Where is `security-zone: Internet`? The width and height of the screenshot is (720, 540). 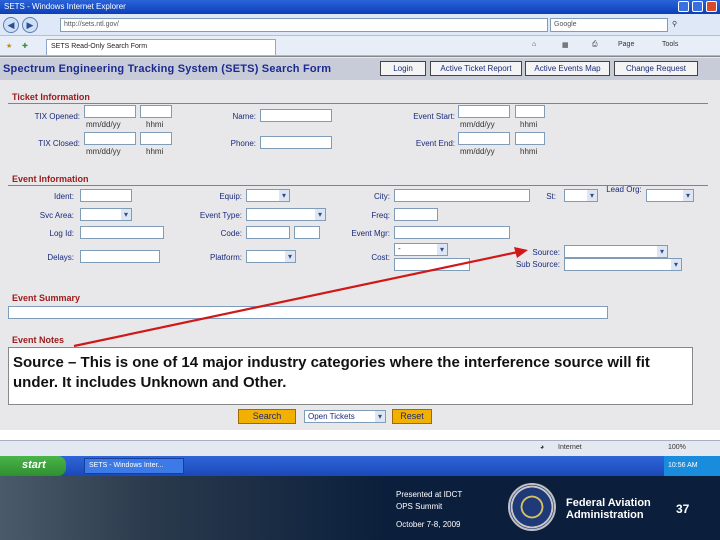 security-zone: Internet is located at coordinates (570, 447).